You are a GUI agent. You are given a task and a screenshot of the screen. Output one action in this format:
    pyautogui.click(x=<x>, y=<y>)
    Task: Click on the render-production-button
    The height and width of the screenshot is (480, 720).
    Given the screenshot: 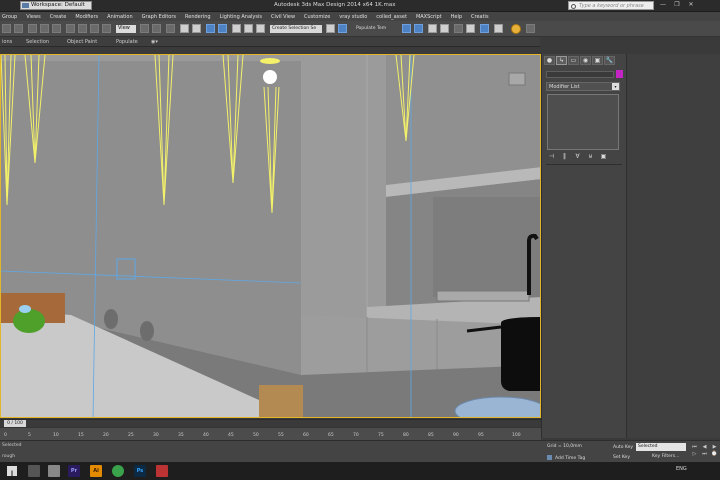 What is the action you would take?
    pyautogui.click(x=484, y=28)
    